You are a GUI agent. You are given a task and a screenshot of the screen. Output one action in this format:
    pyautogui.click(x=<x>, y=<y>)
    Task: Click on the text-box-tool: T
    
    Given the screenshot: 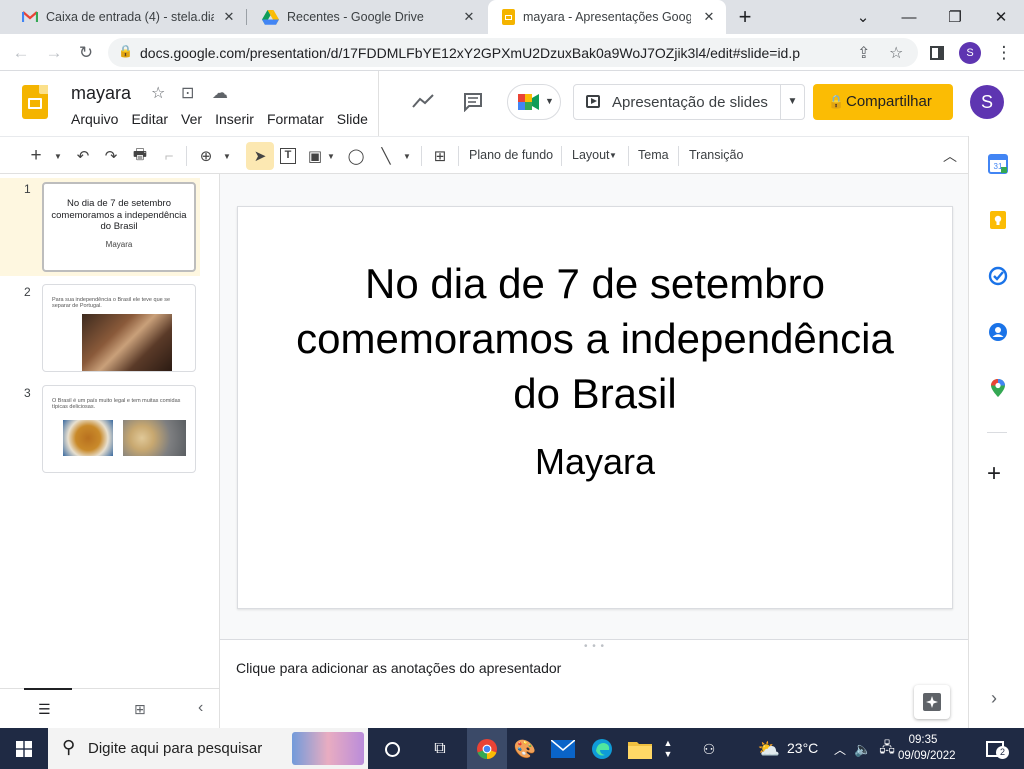 What is the action you would take?
    pyautogui.click(x=288, y=156)
    